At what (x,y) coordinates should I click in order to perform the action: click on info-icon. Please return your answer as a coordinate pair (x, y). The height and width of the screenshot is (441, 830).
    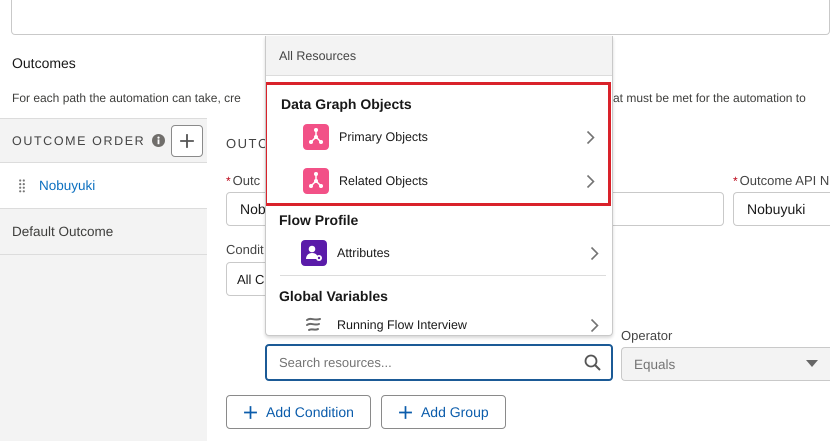
    Looking at the image, I should click on (159, 140).